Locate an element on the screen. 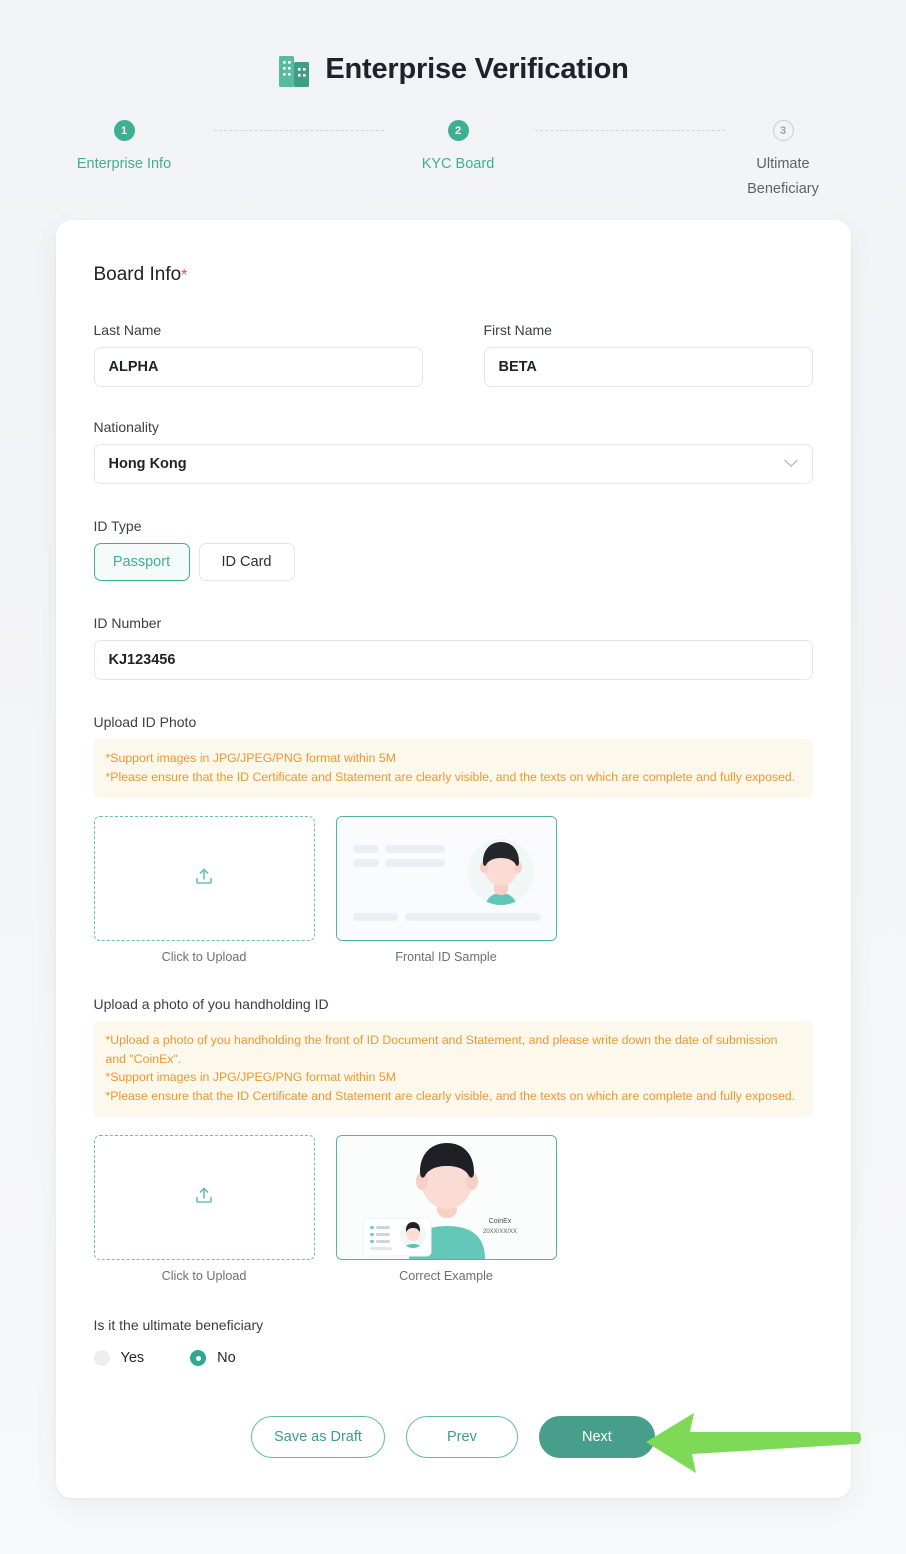 Image resolution: width=906 pixels, height=1554 pixels. radio-icon-yes is located at coordinates (101, 1358).